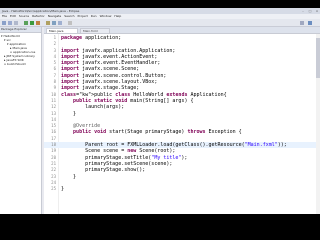 The image size is (320, 240). I want to click on vertical-scrollbar, so click(318, 124).